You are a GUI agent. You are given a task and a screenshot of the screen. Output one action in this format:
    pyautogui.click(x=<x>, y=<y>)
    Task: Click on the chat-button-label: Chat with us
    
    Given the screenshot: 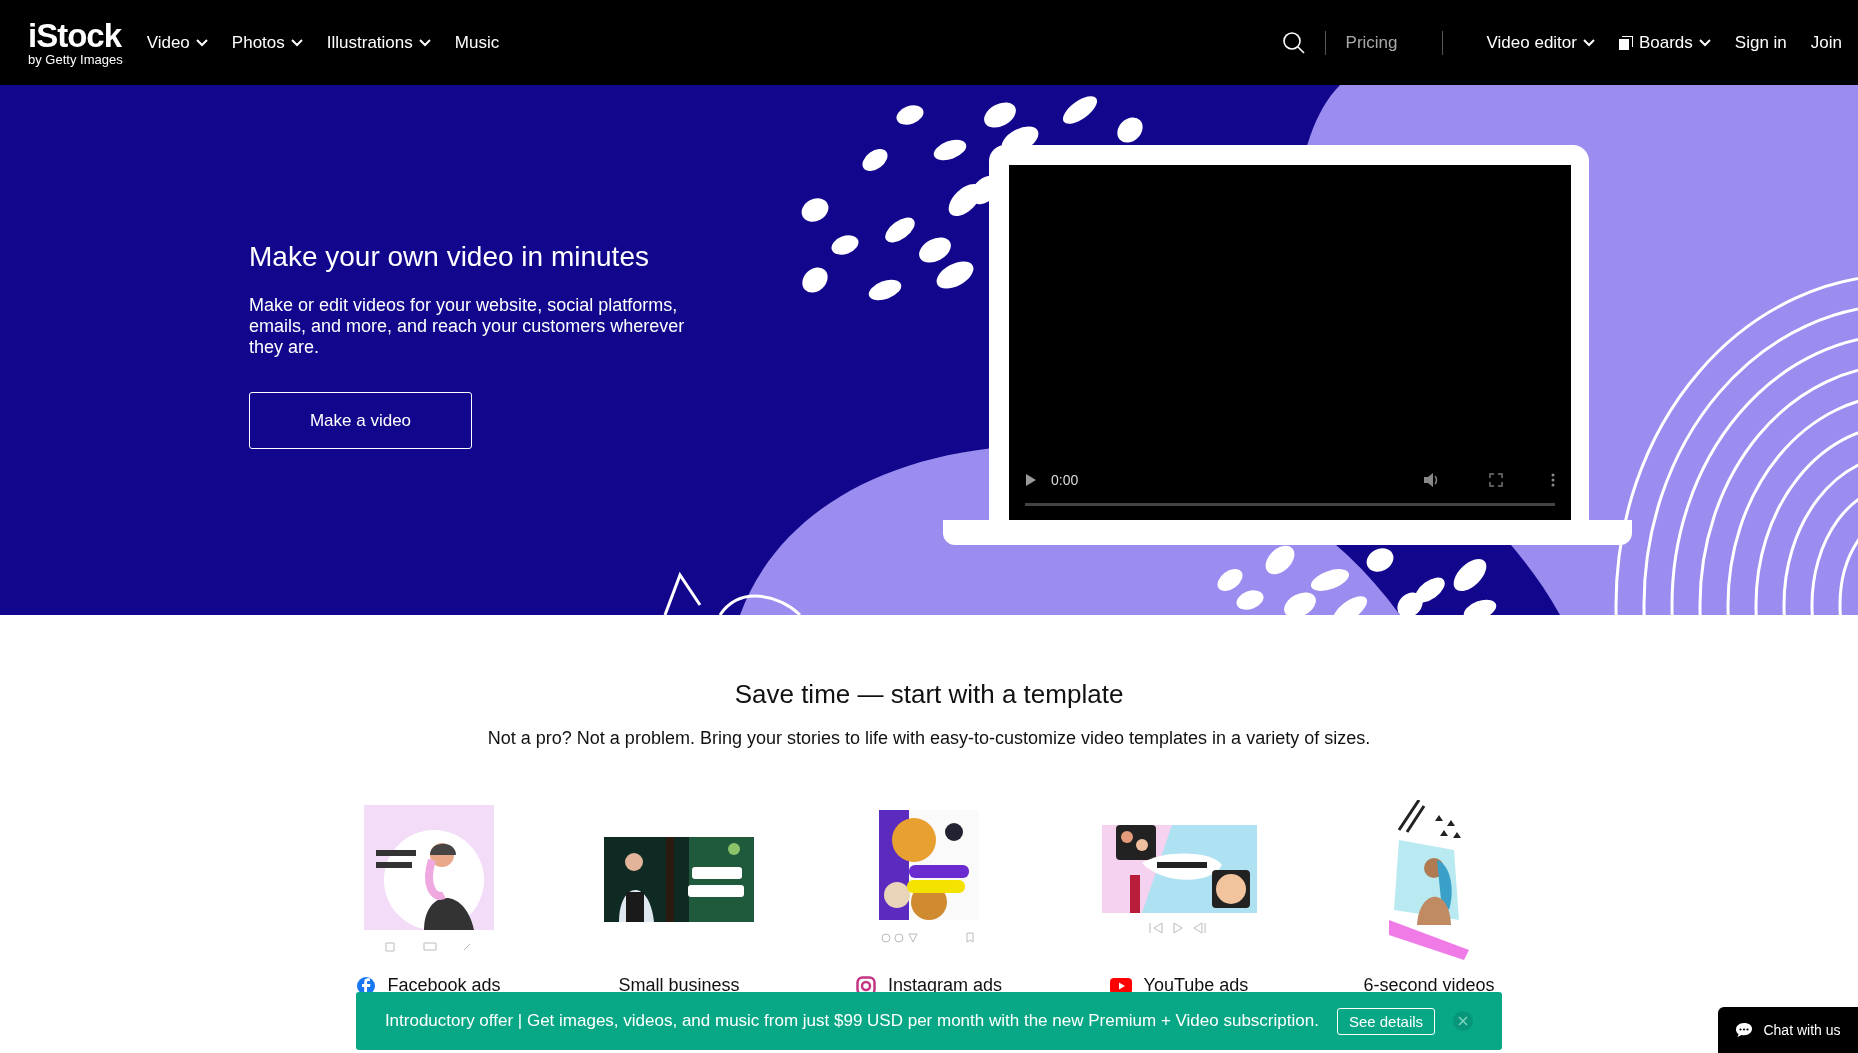 What is the action you would take?
    pyautogui.click(x=1802, y=1030)
    